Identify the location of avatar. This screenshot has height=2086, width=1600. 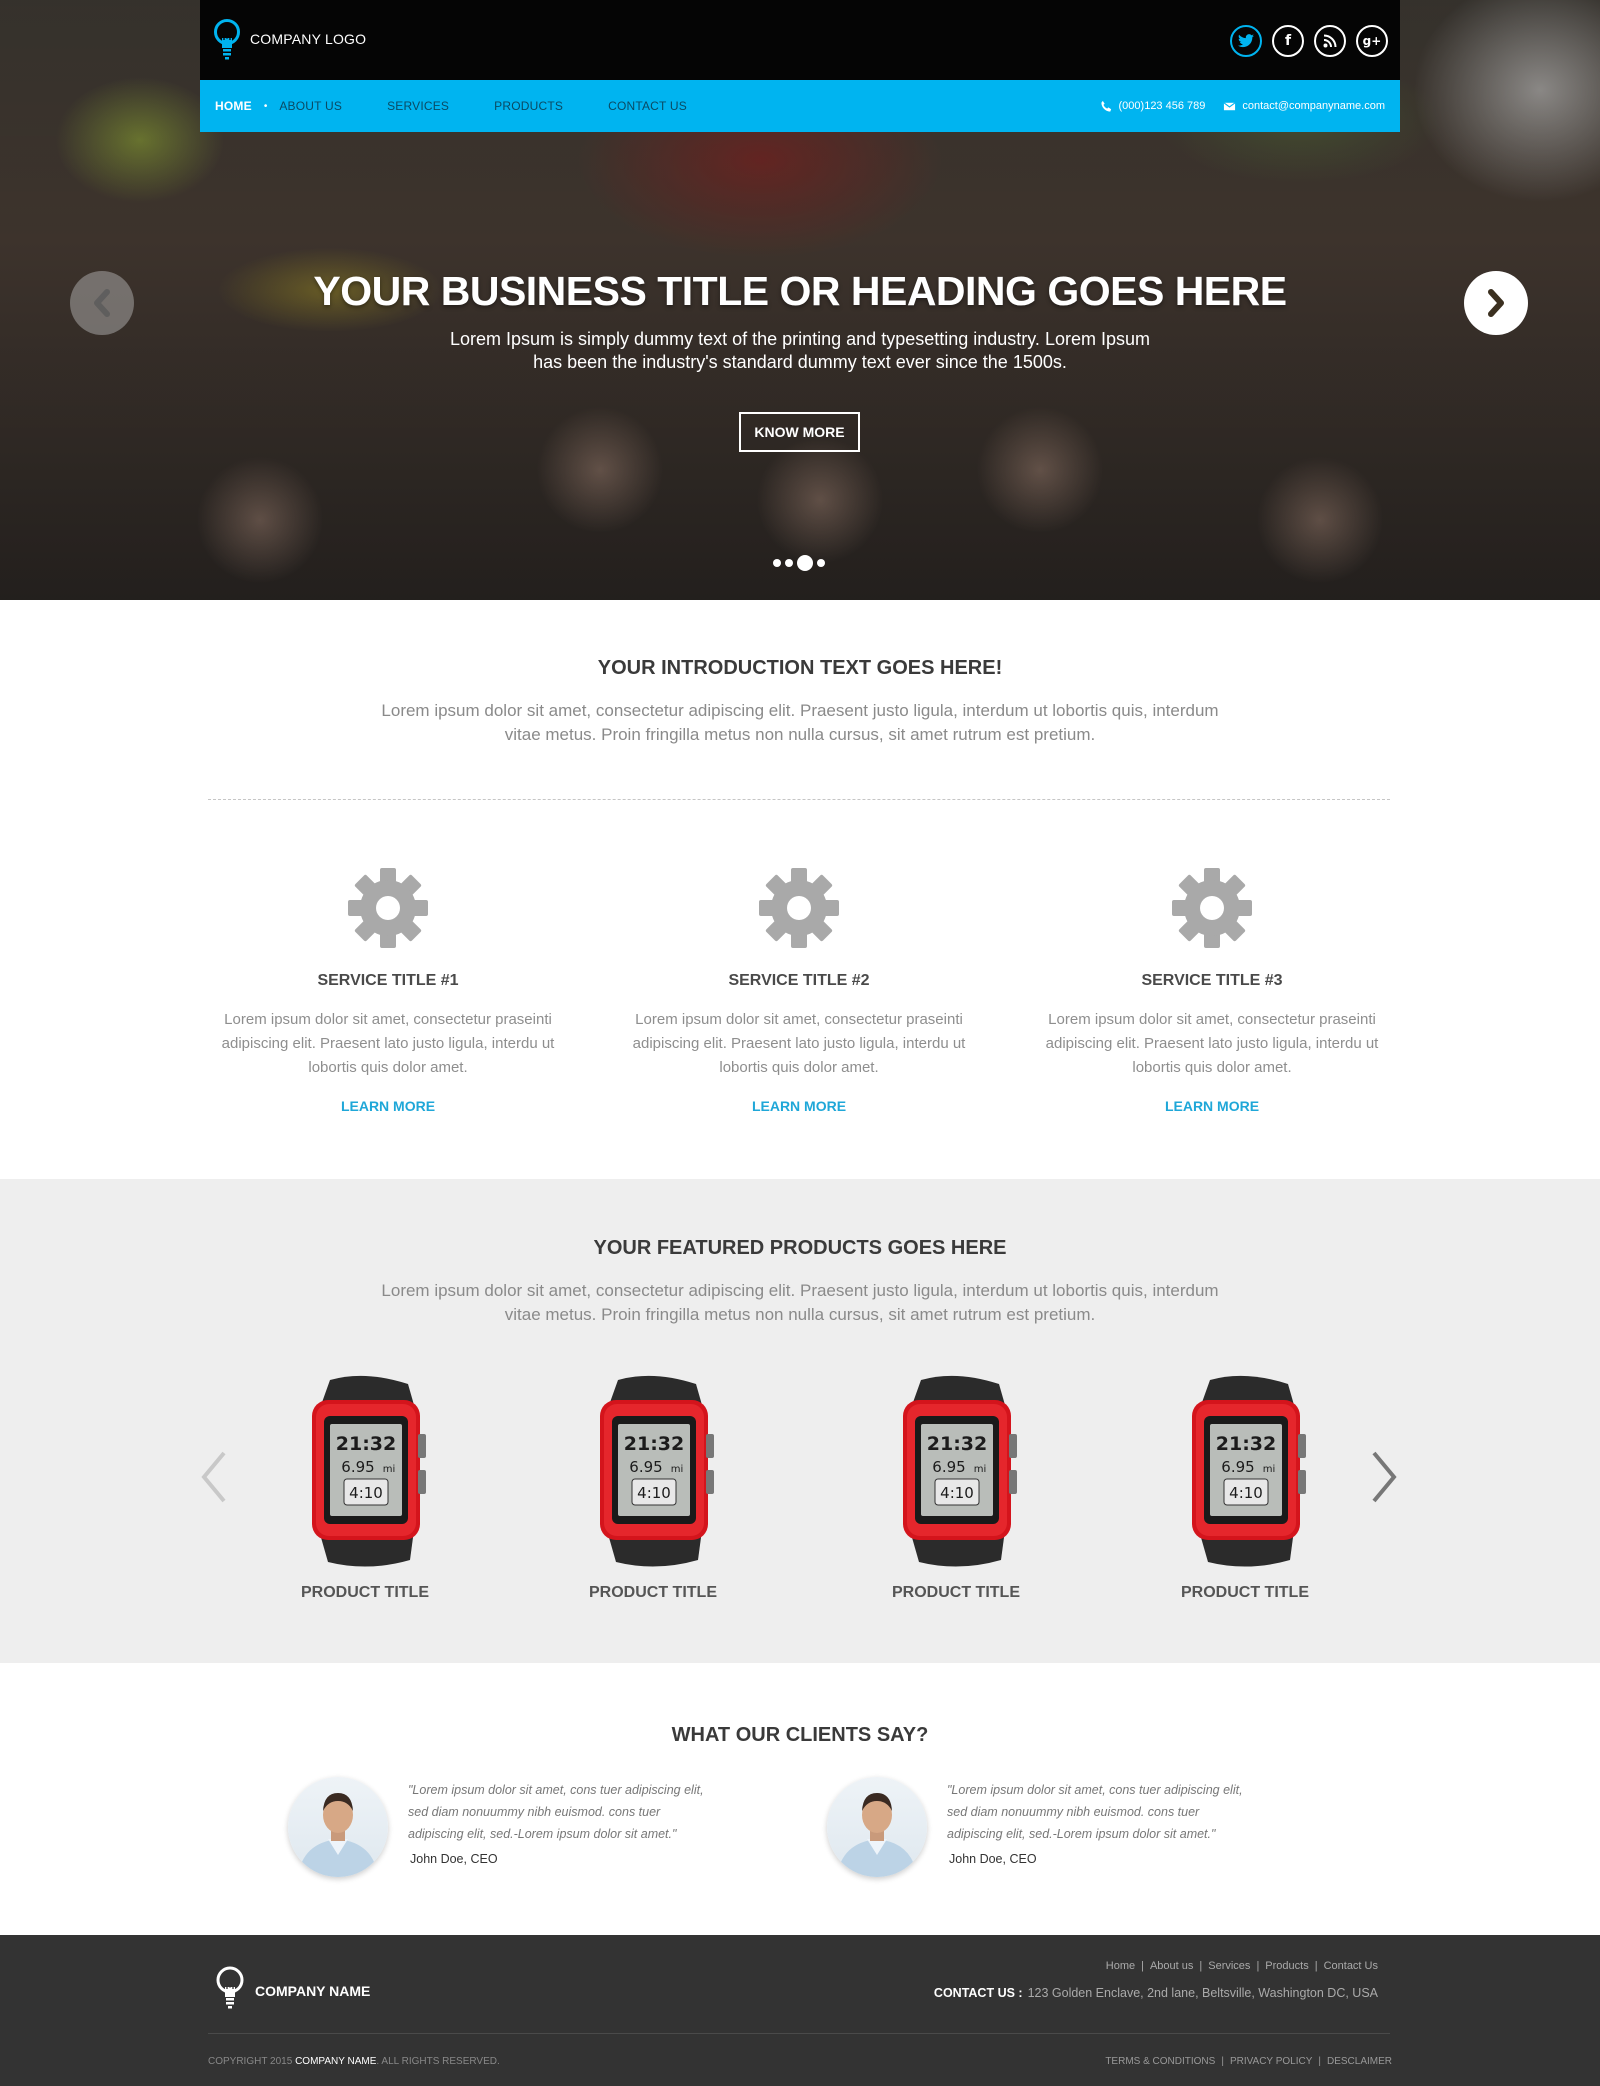
(338, 1827).